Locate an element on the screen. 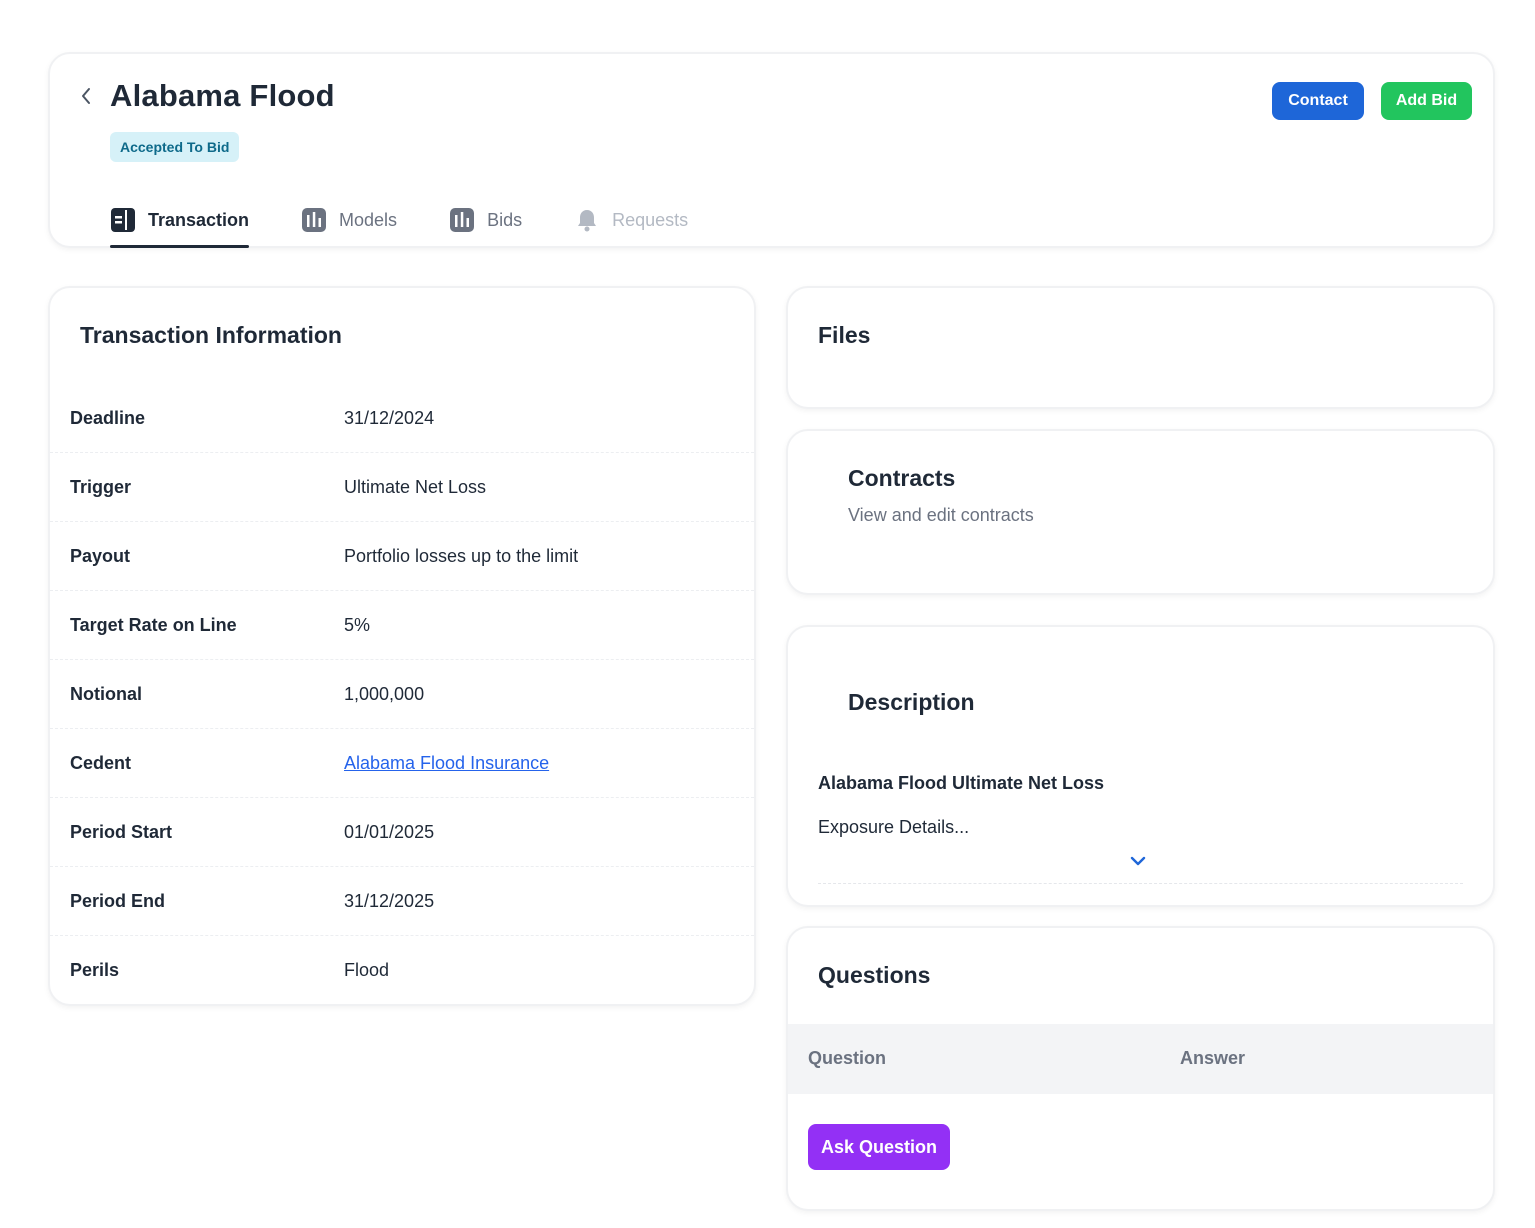 Image resolution: width=1535 pixels, height=1228 pixels. section-title: Contracts is located at coordinates (902, 478).